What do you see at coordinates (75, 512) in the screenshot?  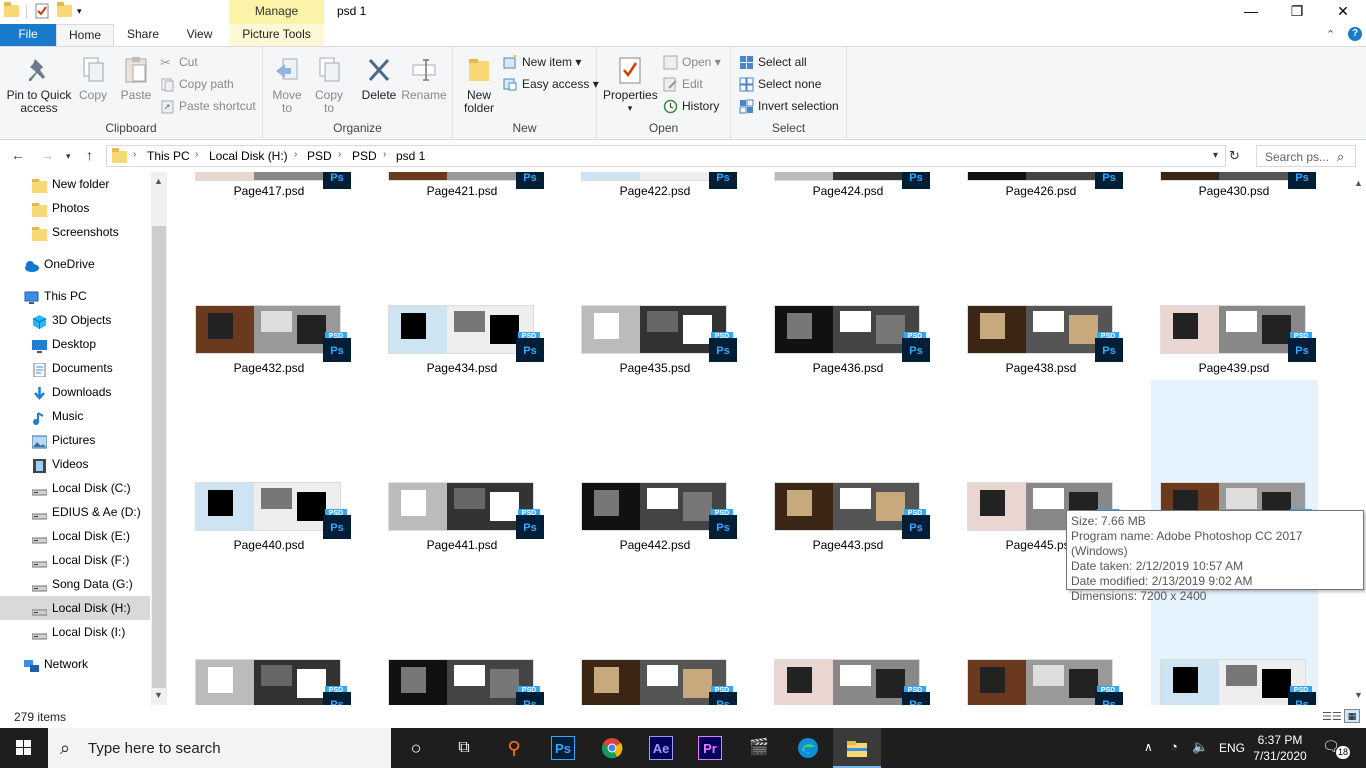 I see `nav-item-edius-ae-d: EDIUS & Ae (D:)` at bounding box center [75, 512].